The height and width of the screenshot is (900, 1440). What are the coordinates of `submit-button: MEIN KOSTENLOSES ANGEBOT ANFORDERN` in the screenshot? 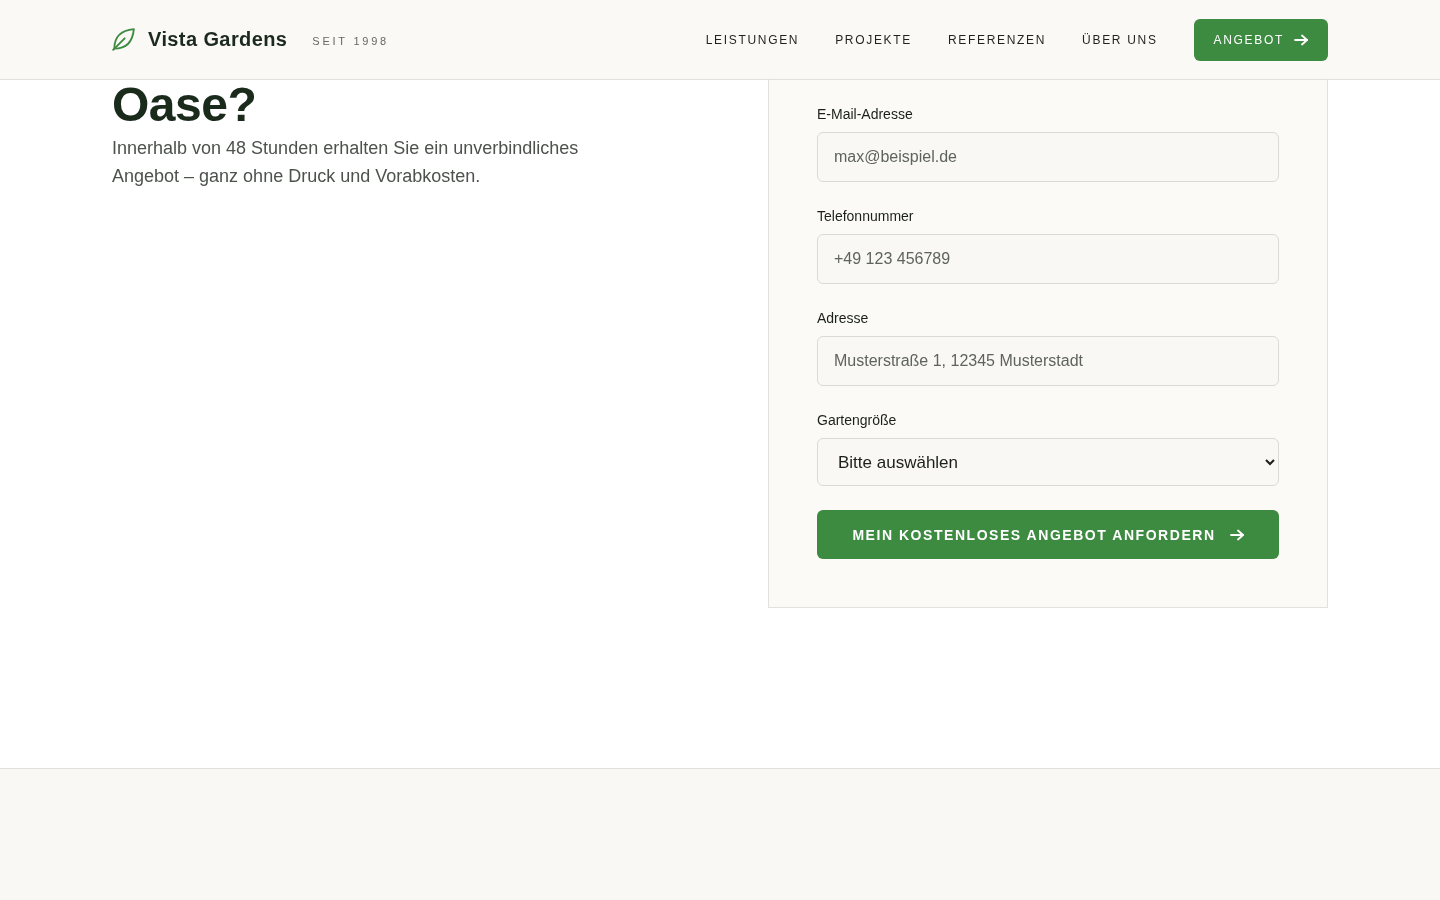 It's located at (1048, 534).